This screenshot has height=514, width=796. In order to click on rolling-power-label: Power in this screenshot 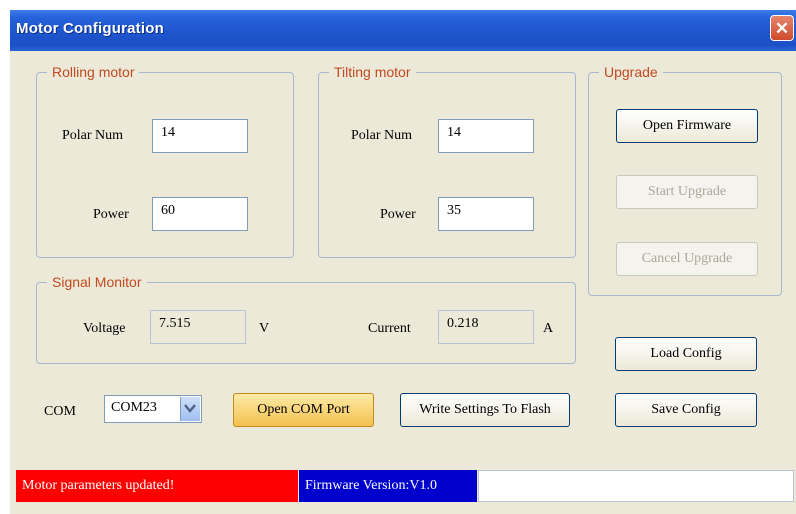, I will do `click(111, 214)`.